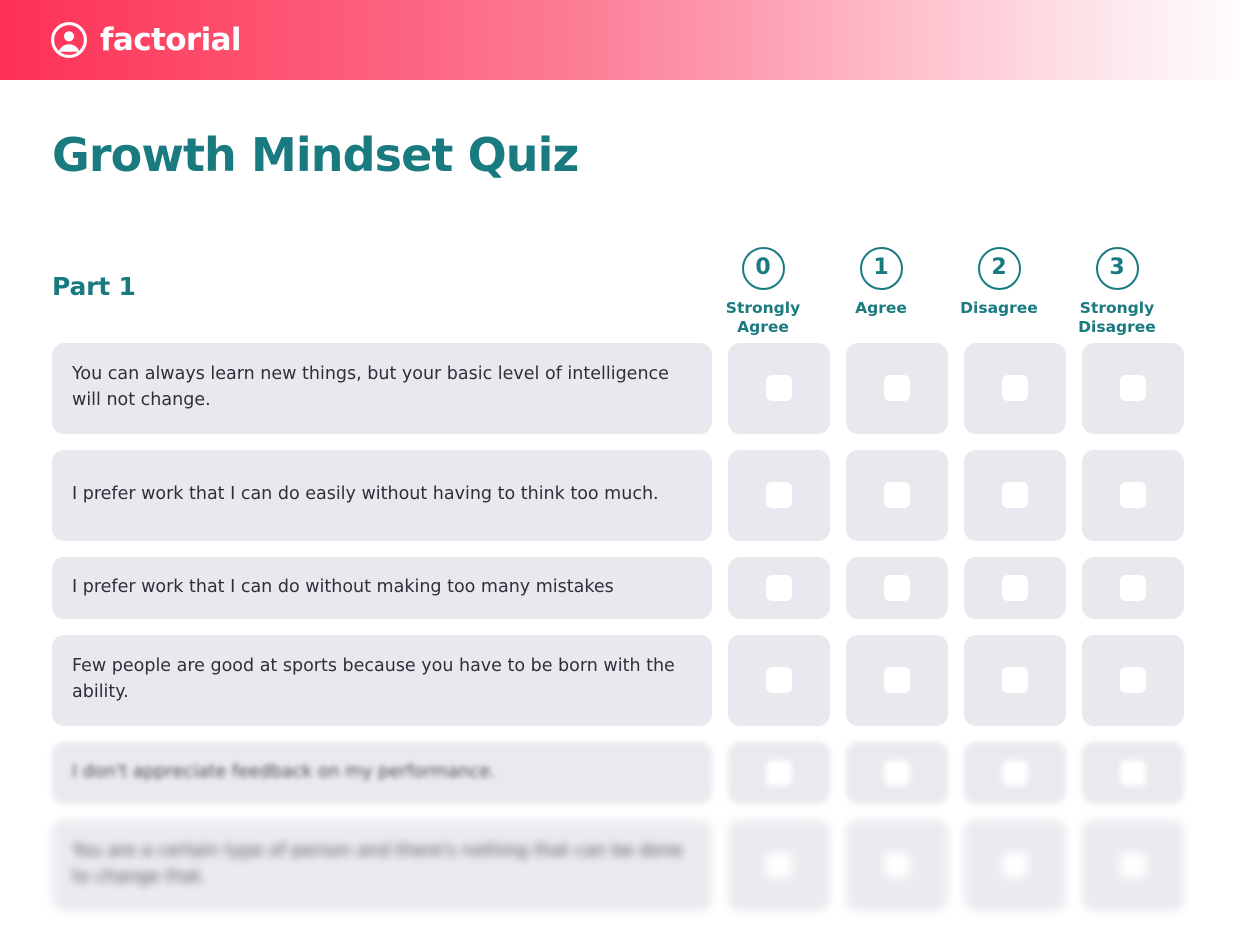 This screenshot has height=937, width=1240. What do you see at coordinates (999, 307) in the screenshot?
I see `scale-label-2: Disagree` at bounding box center [999, 307].